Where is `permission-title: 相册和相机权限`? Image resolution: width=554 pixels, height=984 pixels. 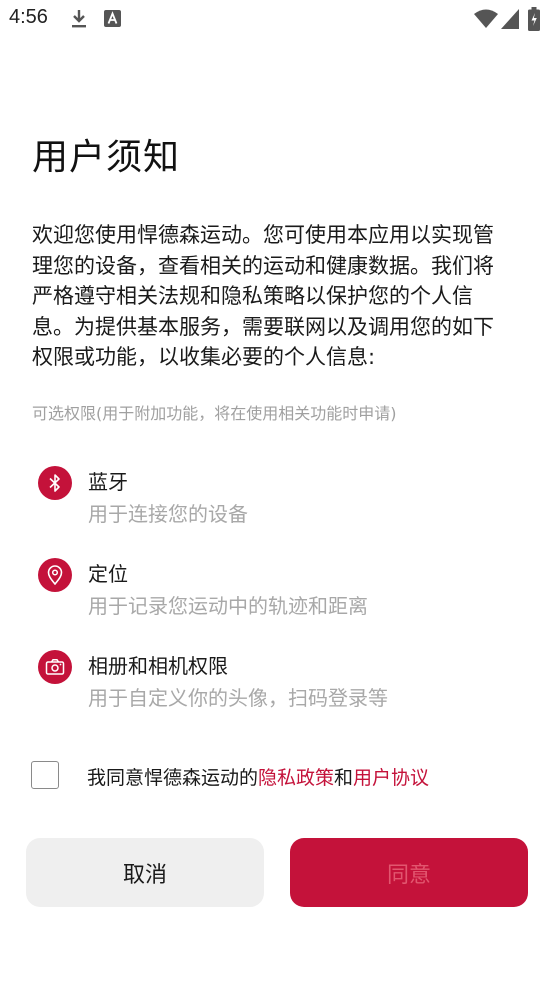
permission-title: 相册和相机权限 is located at coordinates (158, 666).